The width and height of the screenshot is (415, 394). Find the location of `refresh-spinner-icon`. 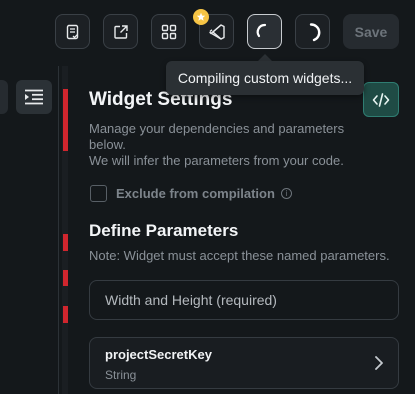

refresh-spinner-icon is located at coordinates (314, 31).